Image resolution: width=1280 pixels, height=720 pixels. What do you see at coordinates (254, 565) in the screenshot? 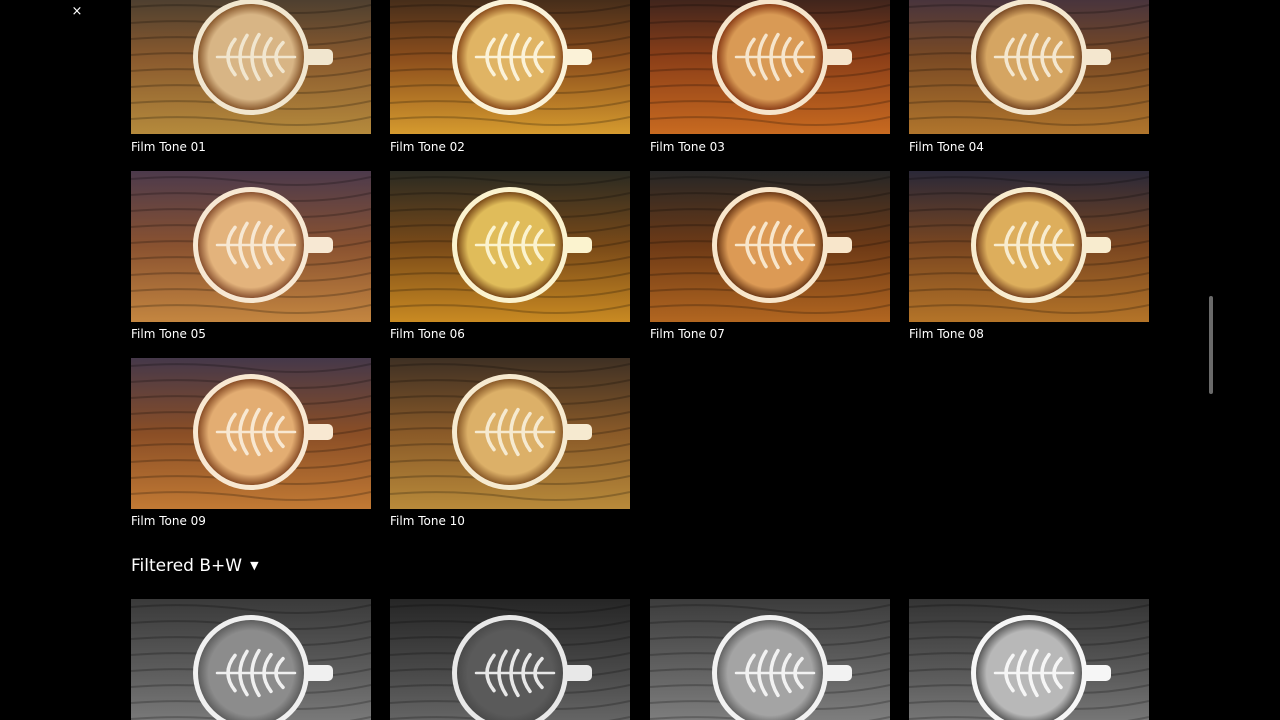
I see `chevron-down-icon: ▼` at bounding box center [254, 565].